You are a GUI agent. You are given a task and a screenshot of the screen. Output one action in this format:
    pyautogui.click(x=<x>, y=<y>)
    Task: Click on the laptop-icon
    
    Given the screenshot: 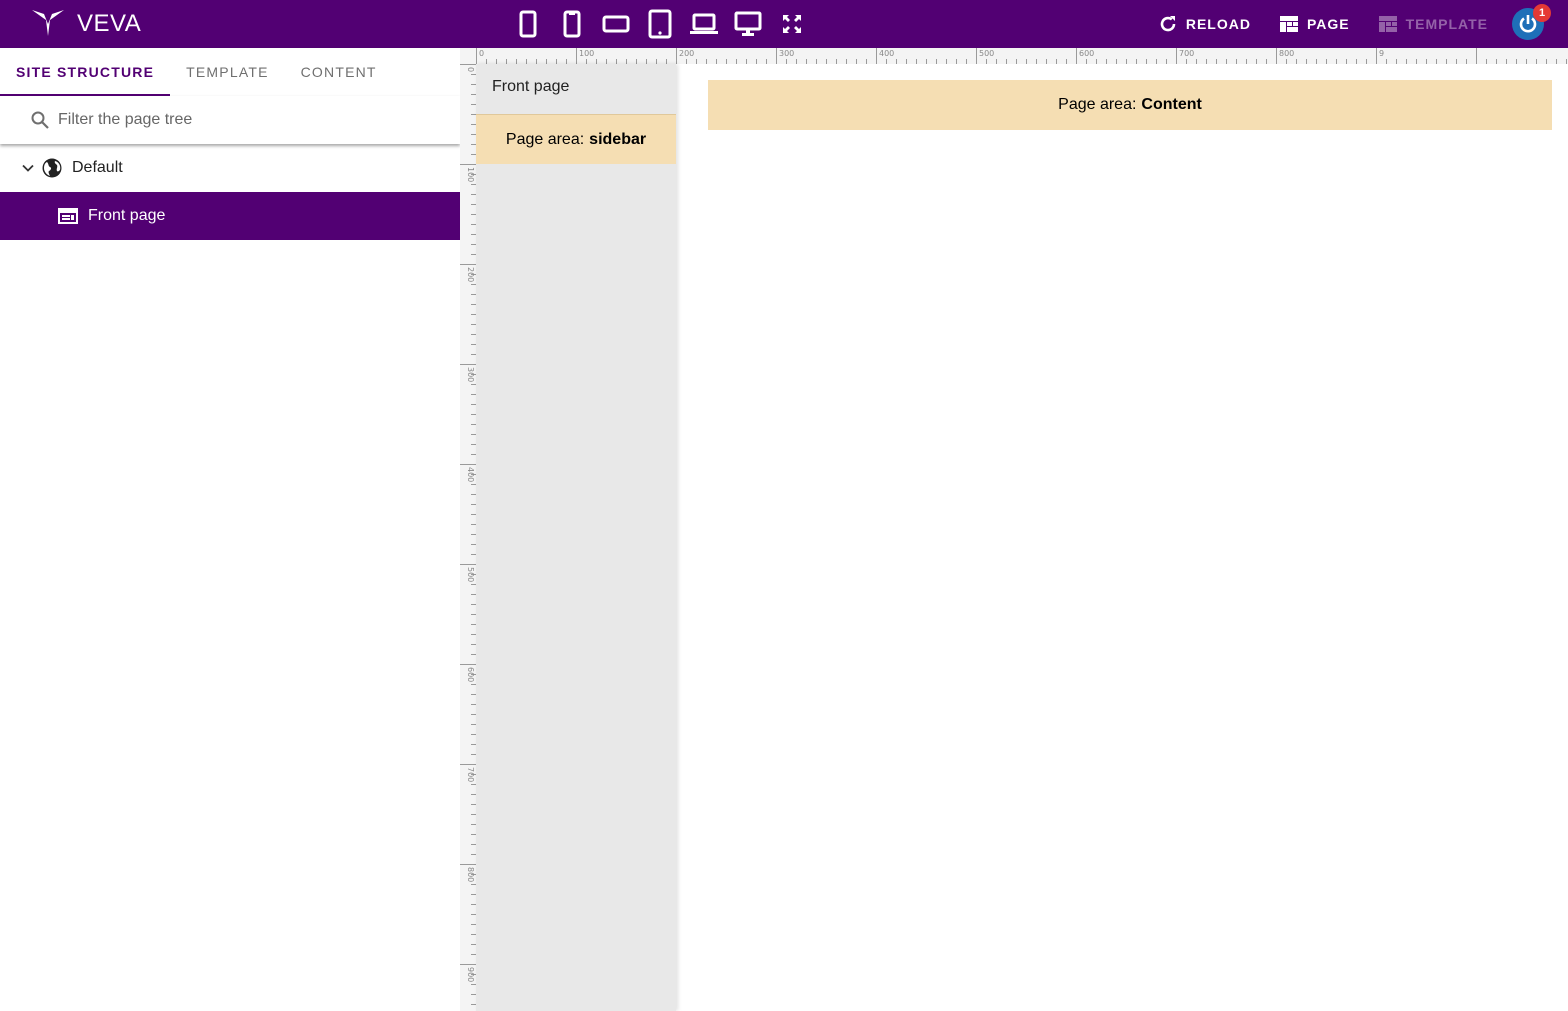 What is the action you would take?
    pyautogui.click(x=704, y=23)
    